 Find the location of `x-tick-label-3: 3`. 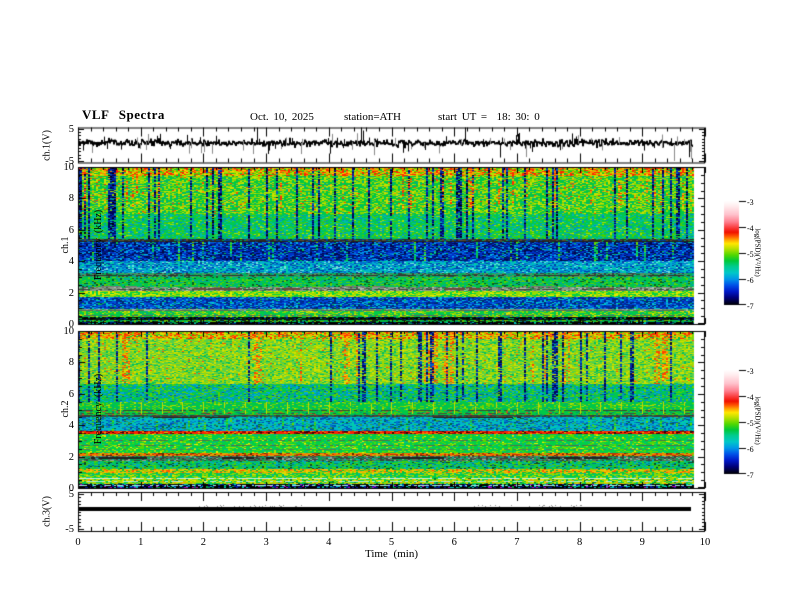

x-tick-label-3: 3 is located at coordinates (266, 542).